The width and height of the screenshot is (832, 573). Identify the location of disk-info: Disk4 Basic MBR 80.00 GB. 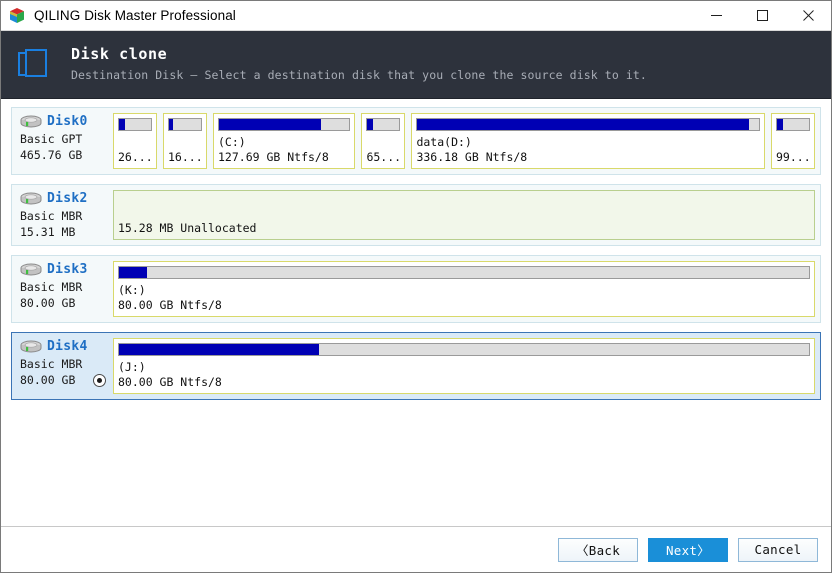
(65, 366).